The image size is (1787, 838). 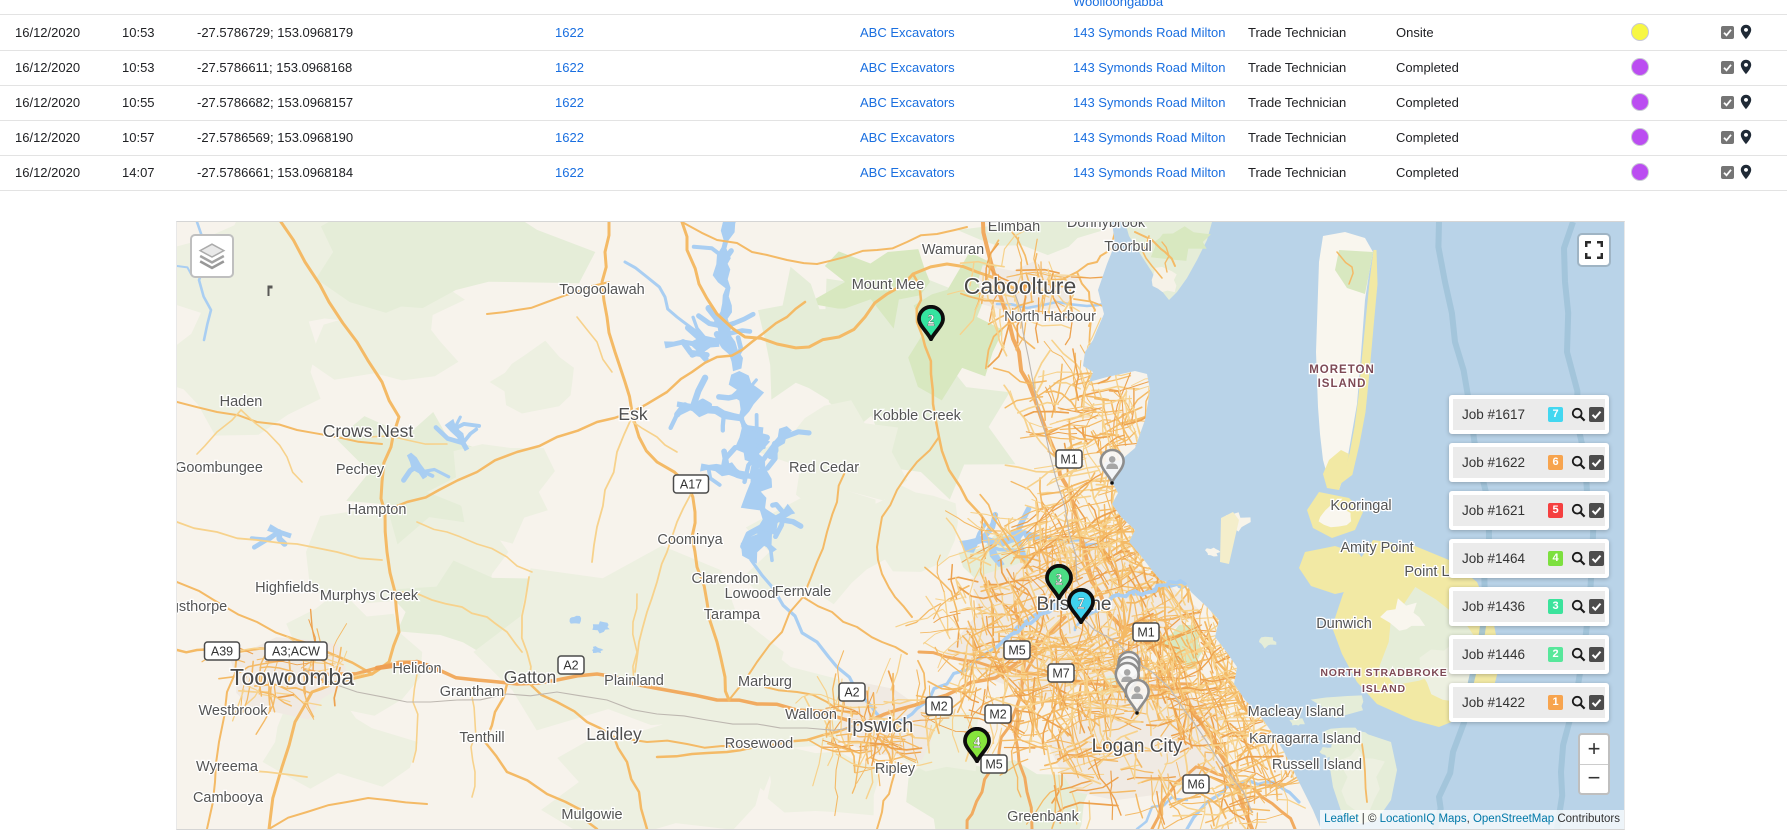 I want to click on svg-text: Amity Point, so click(x=1376, y=548).